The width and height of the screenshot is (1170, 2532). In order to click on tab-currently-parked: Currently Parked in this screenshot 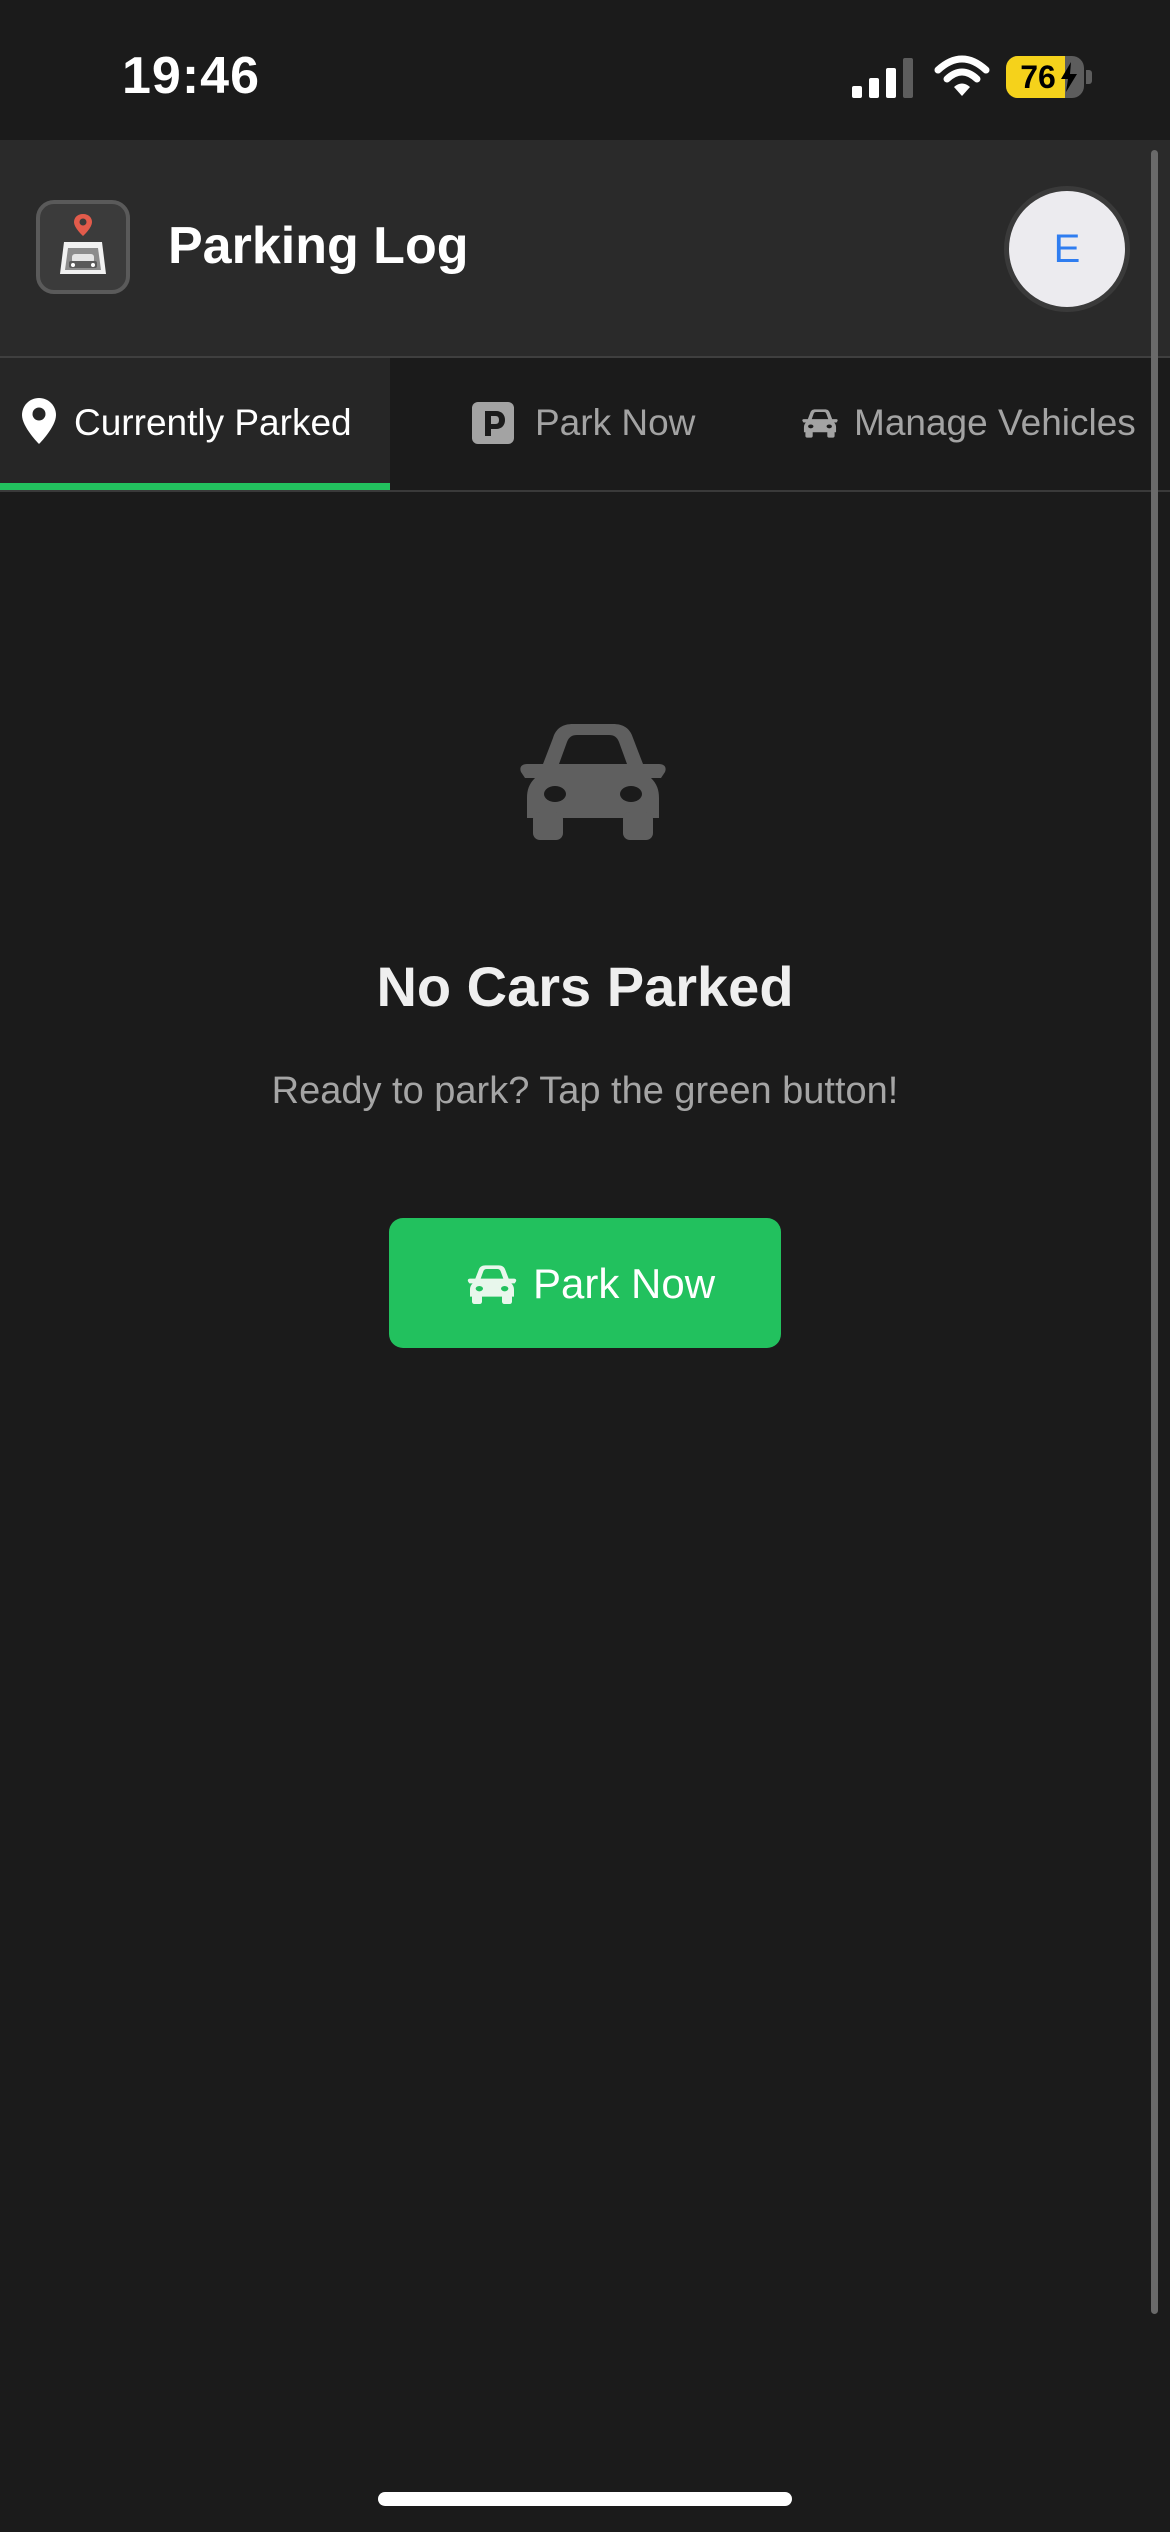, I will do `click(195, 424)`.